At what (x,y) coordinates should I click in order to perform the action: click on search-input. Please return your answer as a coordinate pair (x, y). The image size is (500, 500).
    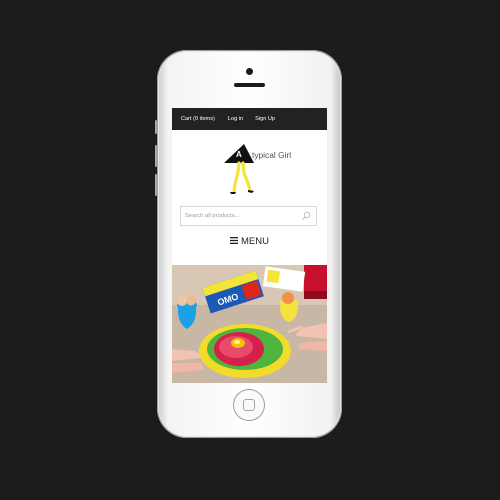
    Looking at the image, I should click on (240, 216).